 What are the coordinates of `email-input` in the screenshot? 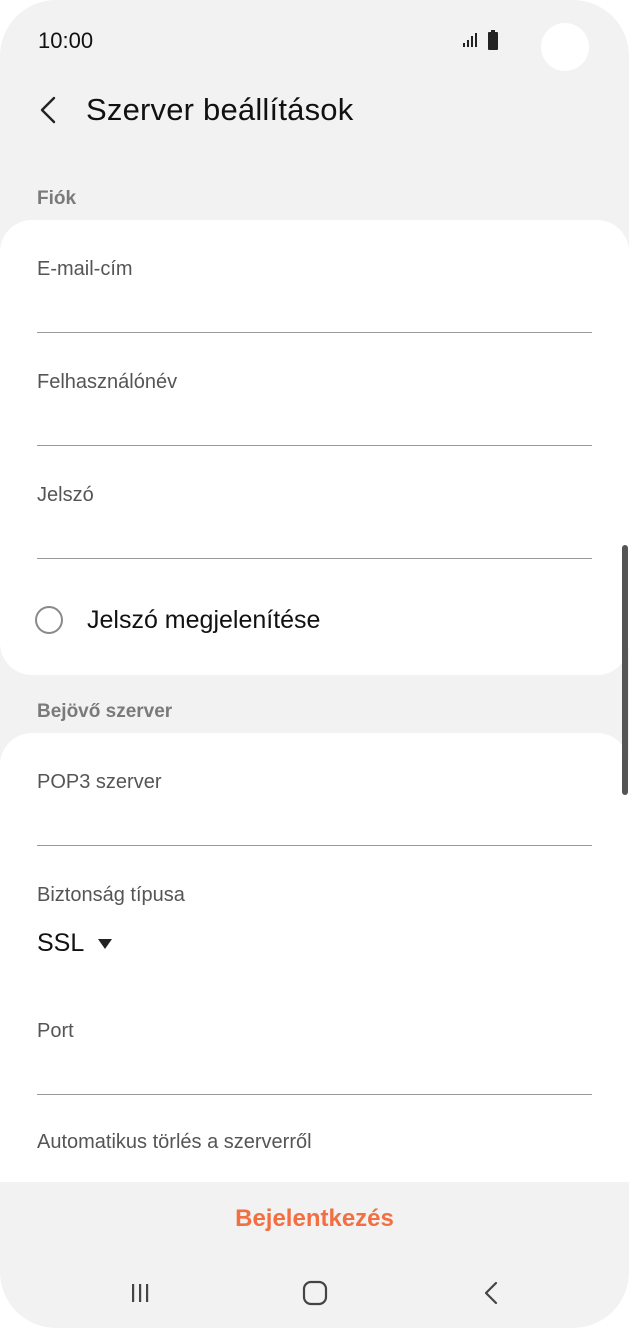 It's located at (314, 315).